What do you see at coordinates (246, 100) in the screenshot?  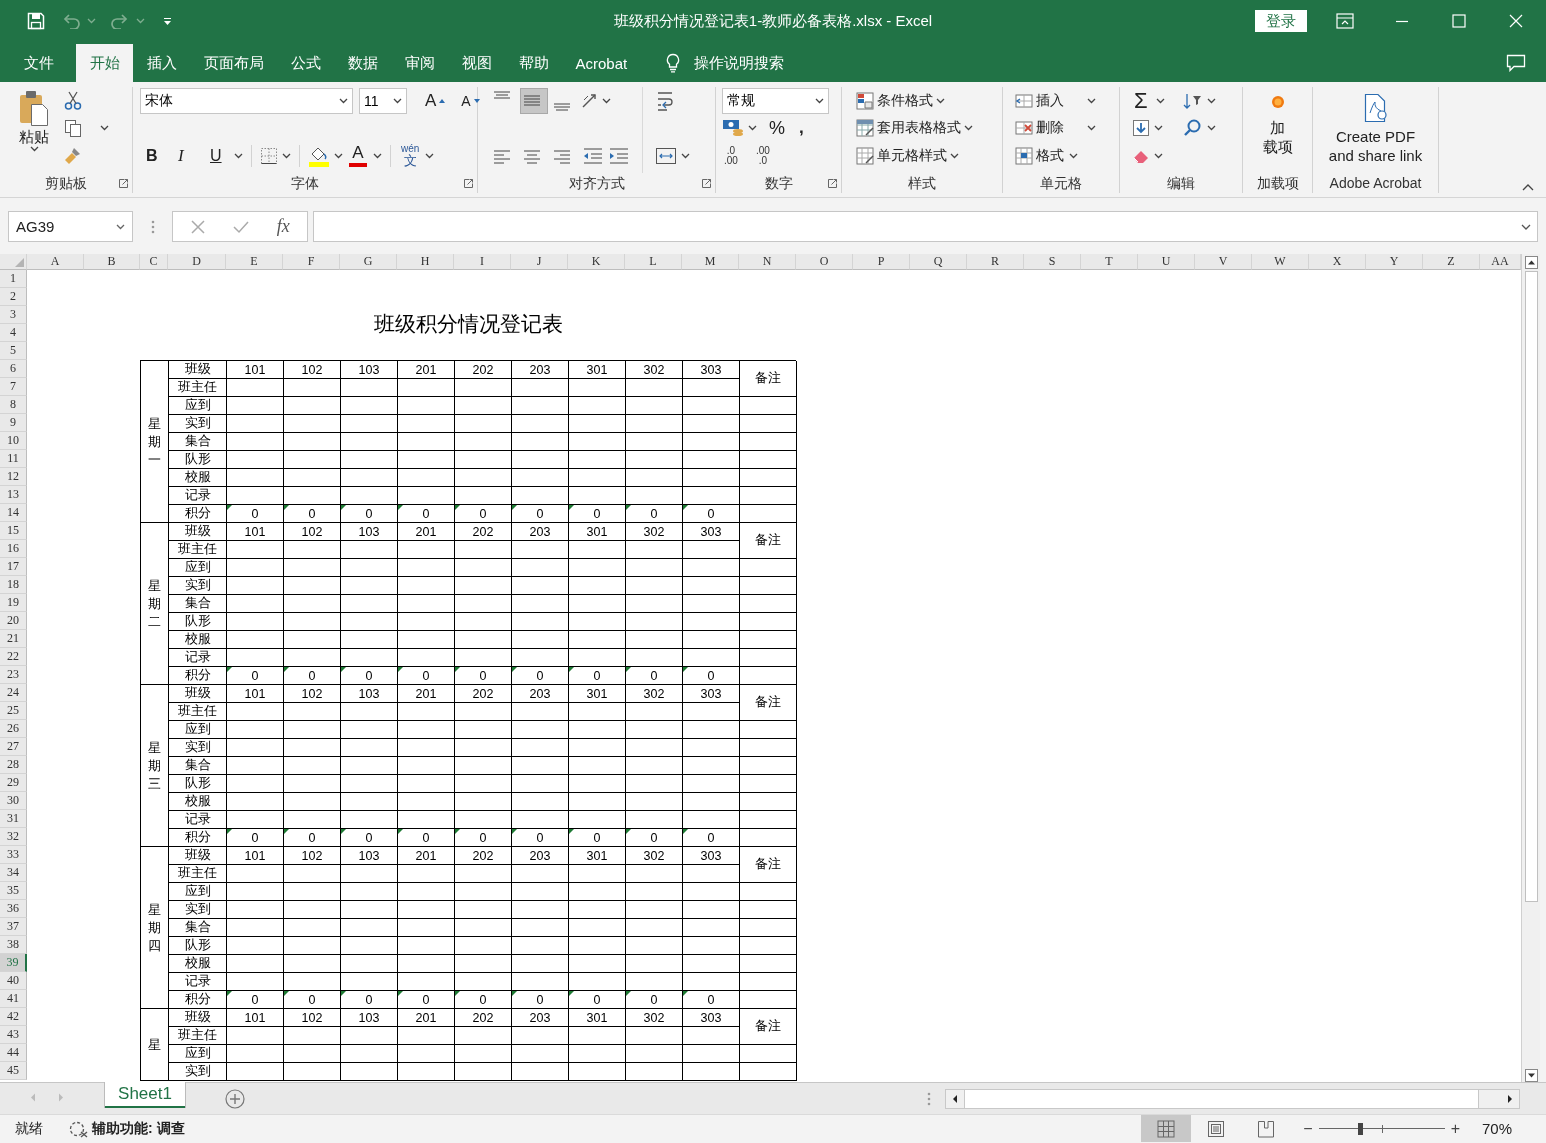 I see `font-name-field: 宋体` at bounding box center [246, 100].